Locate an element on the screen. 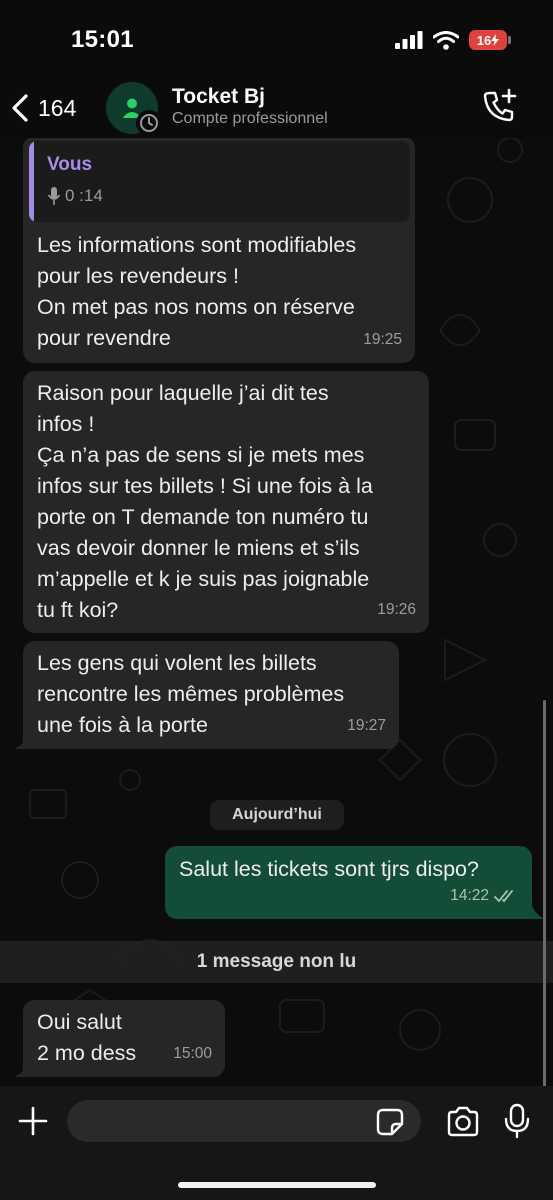 This screenshot has width=553, height=1200. message-time: 19:26 is located at coordinates (396, 609).